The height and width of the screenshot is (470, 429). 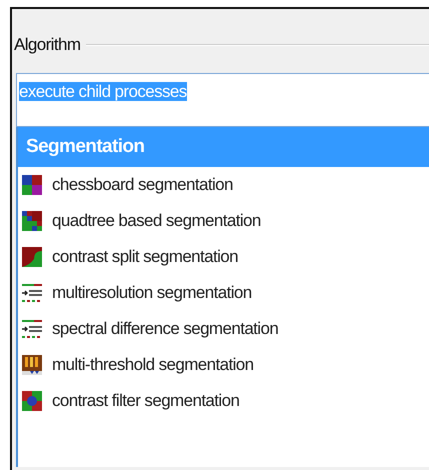 I want to click on list-item: spectral difference segmentation, so click(x=223, y=329).